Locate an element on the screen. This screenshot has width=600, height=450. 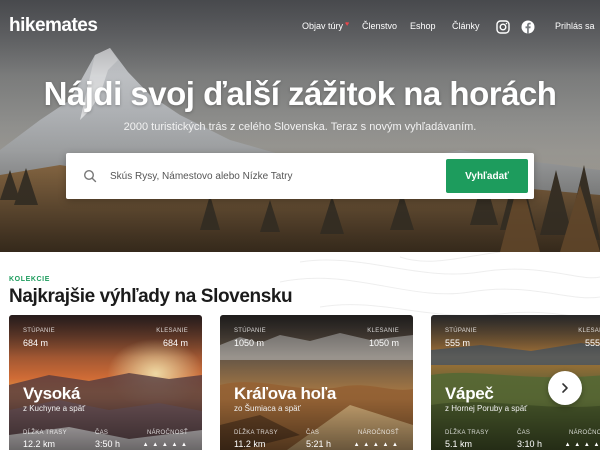
descent-value: 1050 m is located at coordinates (383, 343).